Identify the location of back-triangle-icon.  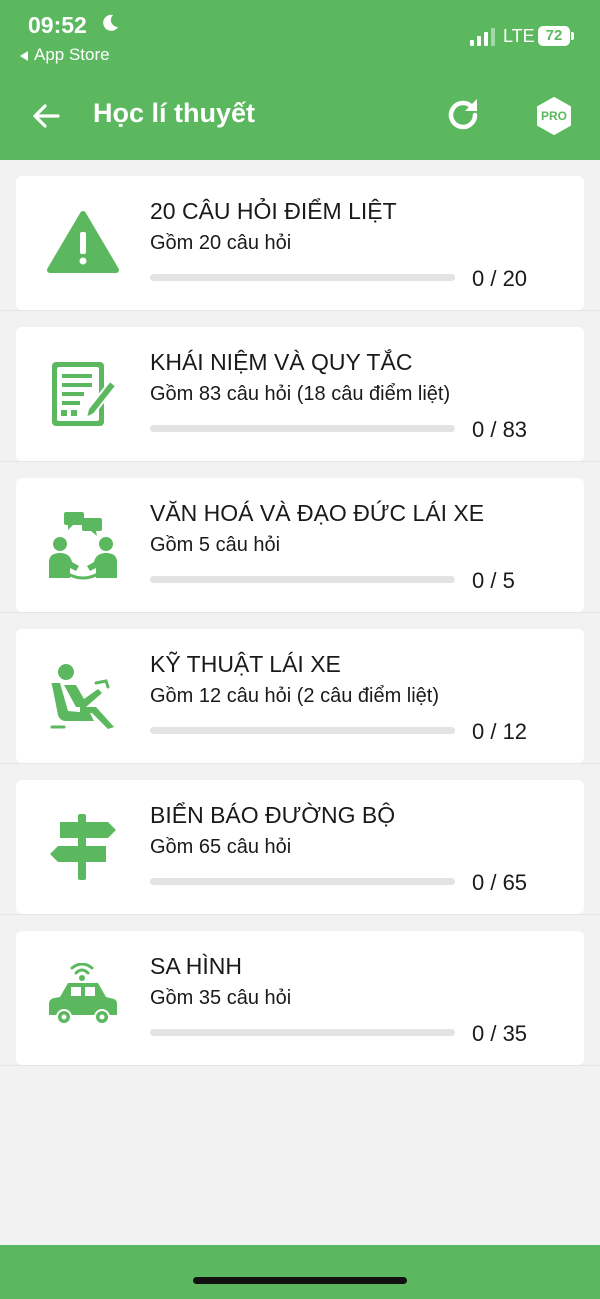
(24, 55).